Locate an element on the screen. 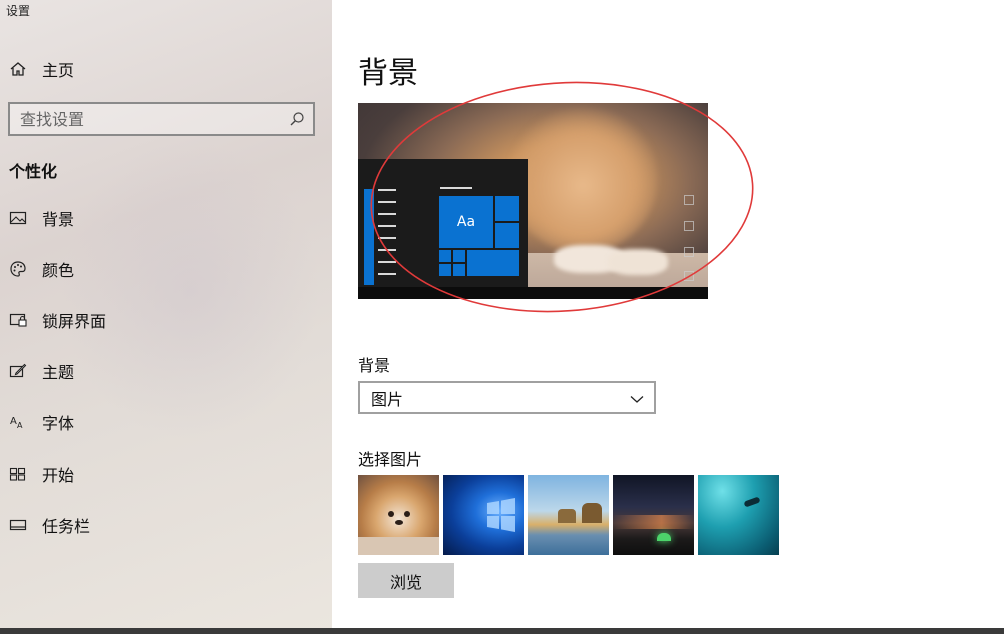  sidebar-item-label: 任务栏 is located at coordinates (66, 526).